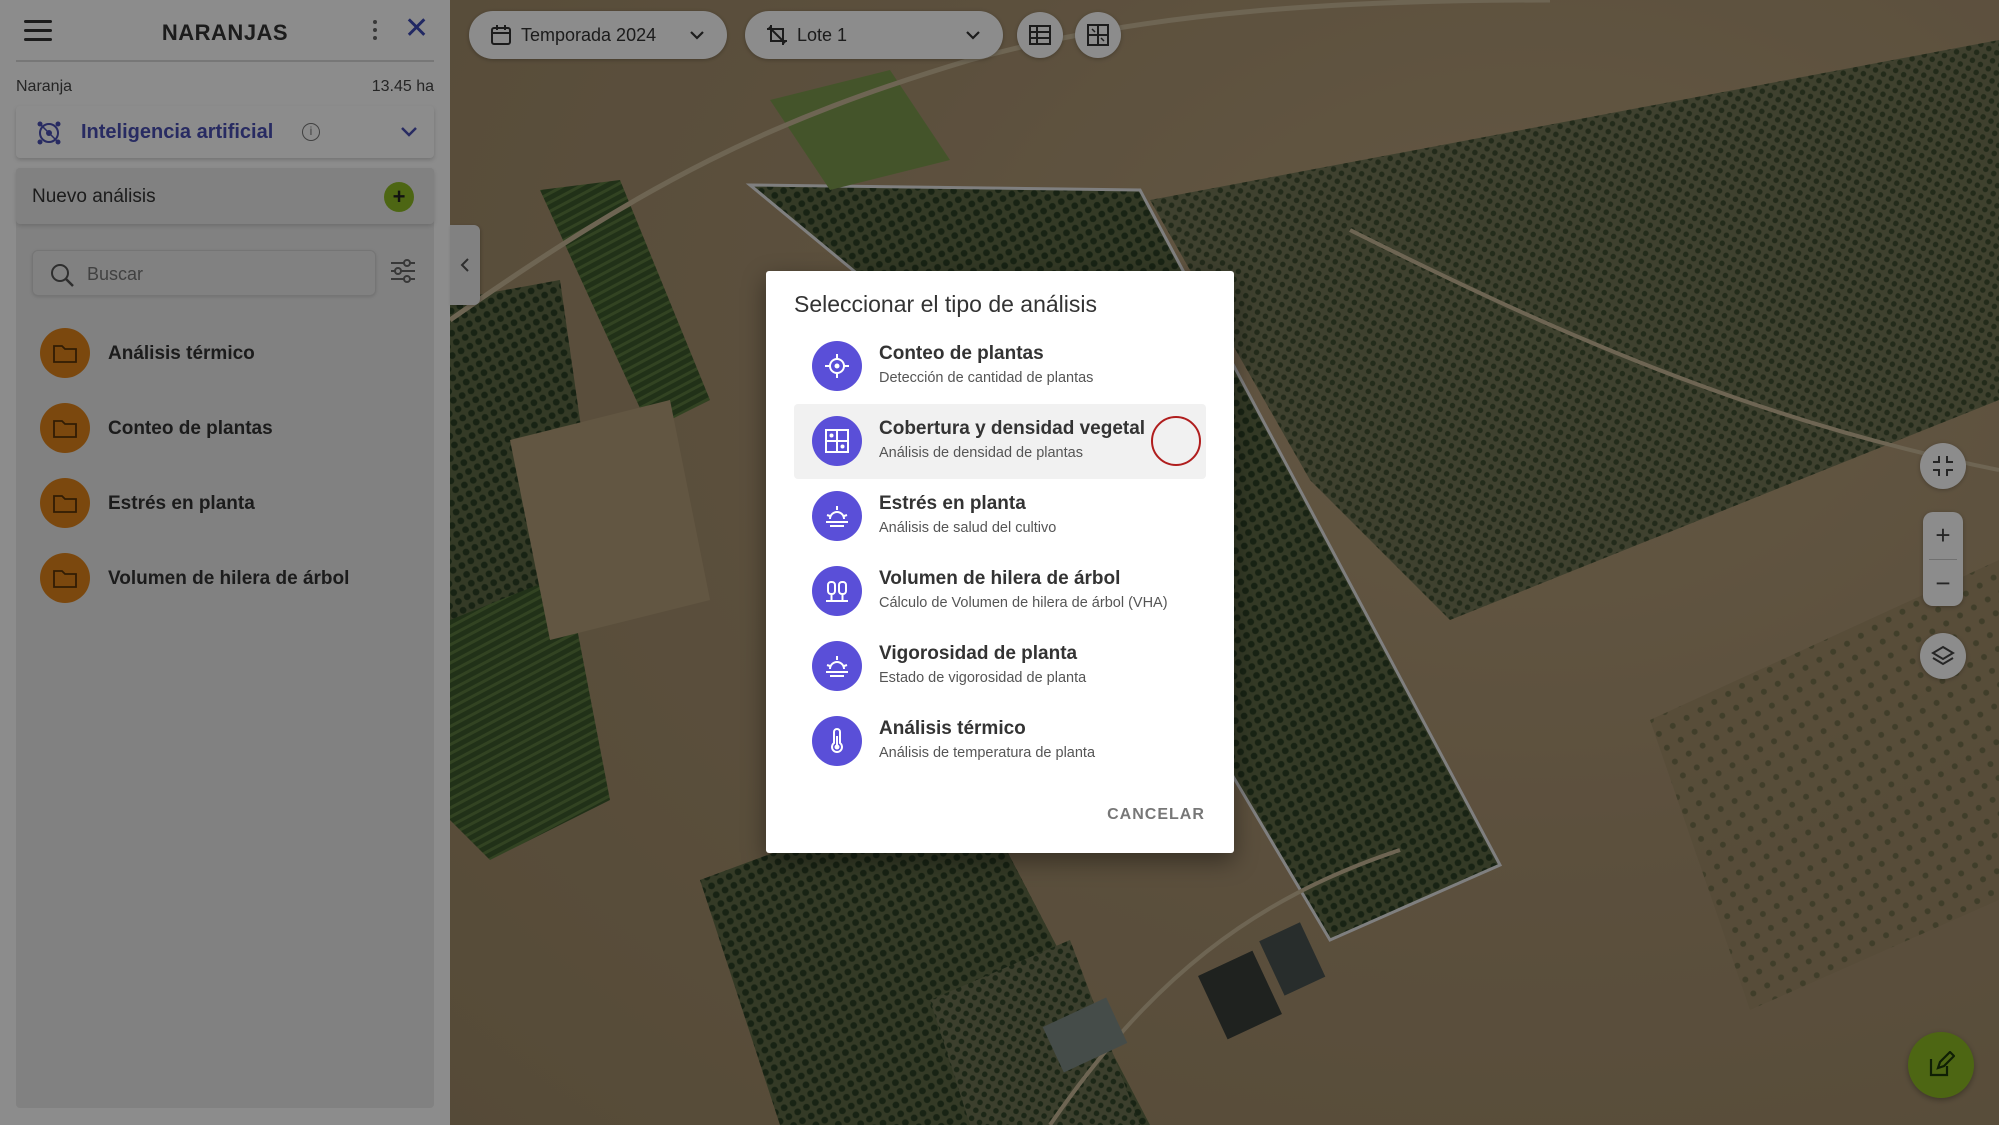 This screenshot has height=1125, width=1999. Describe the element at coordinates (981, 453) in the screenshot. I see `option-subtitle: Análisis de densidad de plantas` at that location.